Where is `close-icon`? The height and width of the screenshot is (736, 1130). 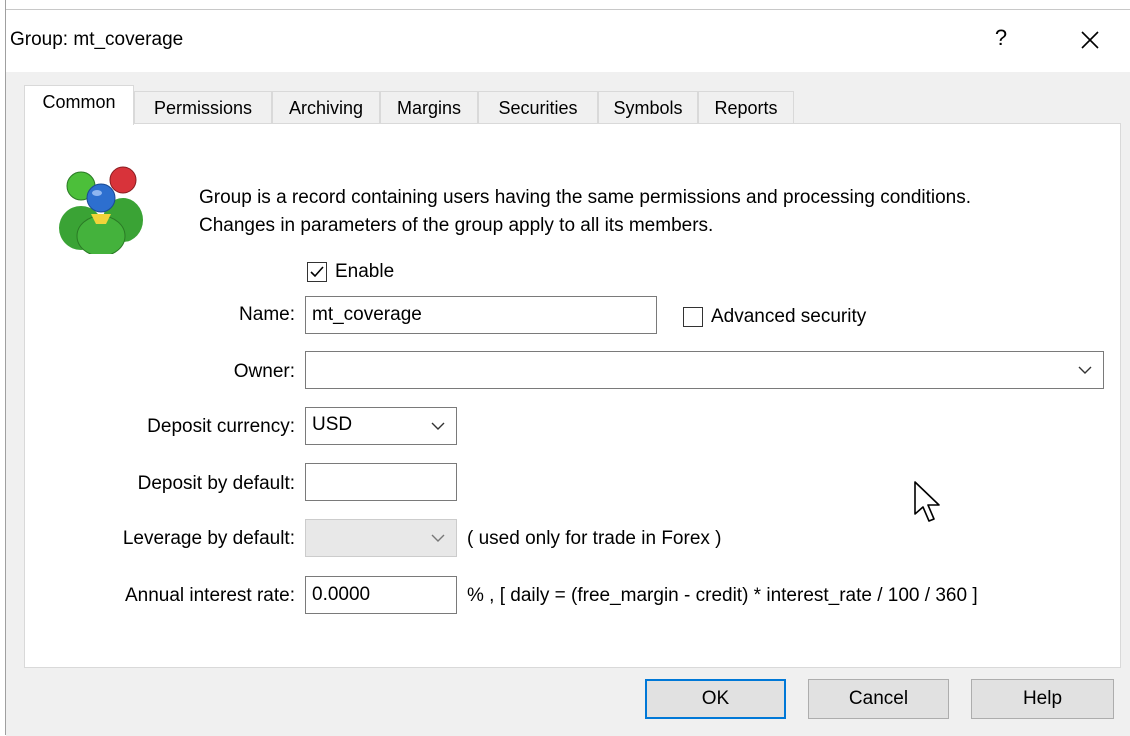 close-icon is located at coordinates (1090, 40).